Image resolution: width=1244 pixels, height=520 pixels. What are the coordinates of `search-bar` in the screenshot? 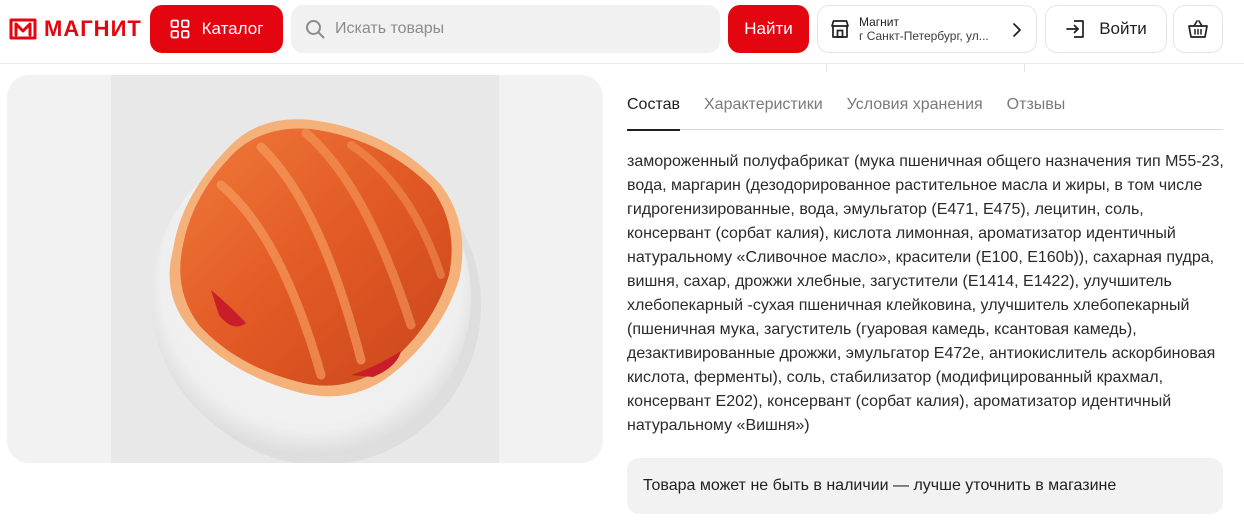 It's located at (505, 29).